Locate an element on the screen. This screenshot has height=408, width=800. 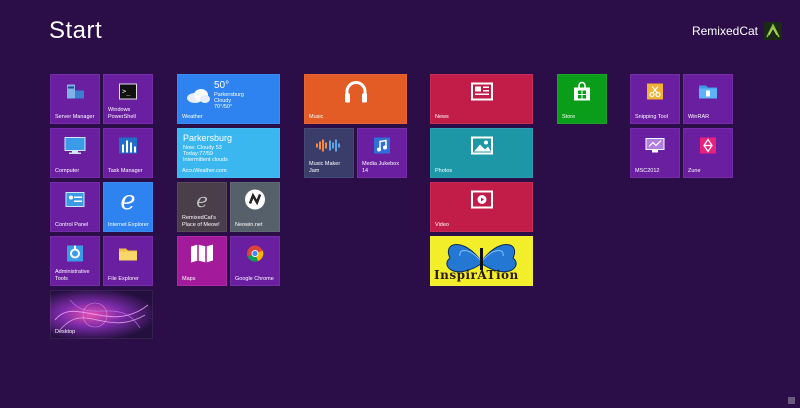
tile-label: WinRAR is located at coordinates (699, 116).